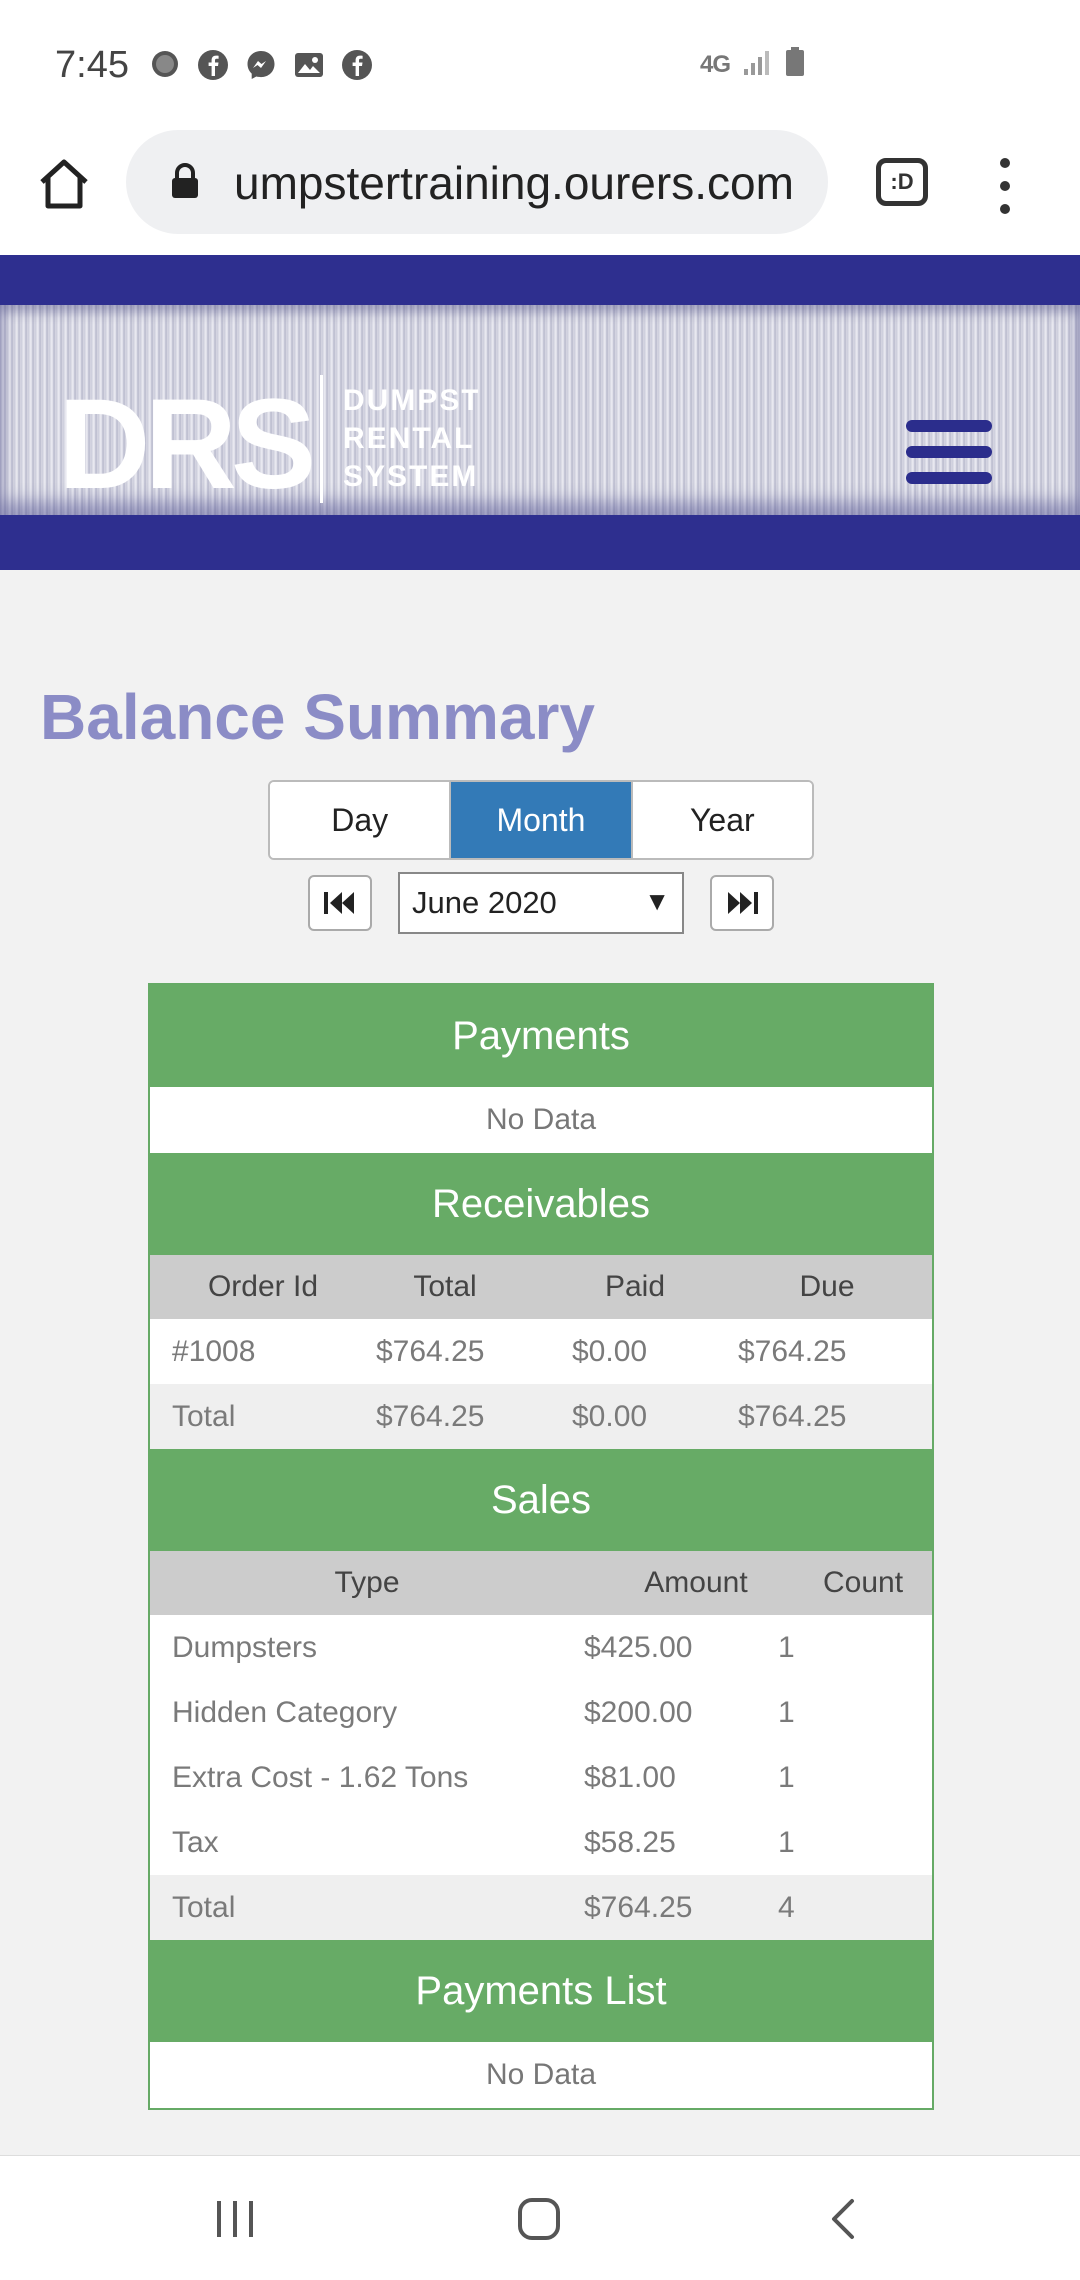 The height and width of the screenshot is (2280, 1080). I want to click on site-header: DRS DUMPSTER RENTAL SYSTEMS, so click(540, 412).